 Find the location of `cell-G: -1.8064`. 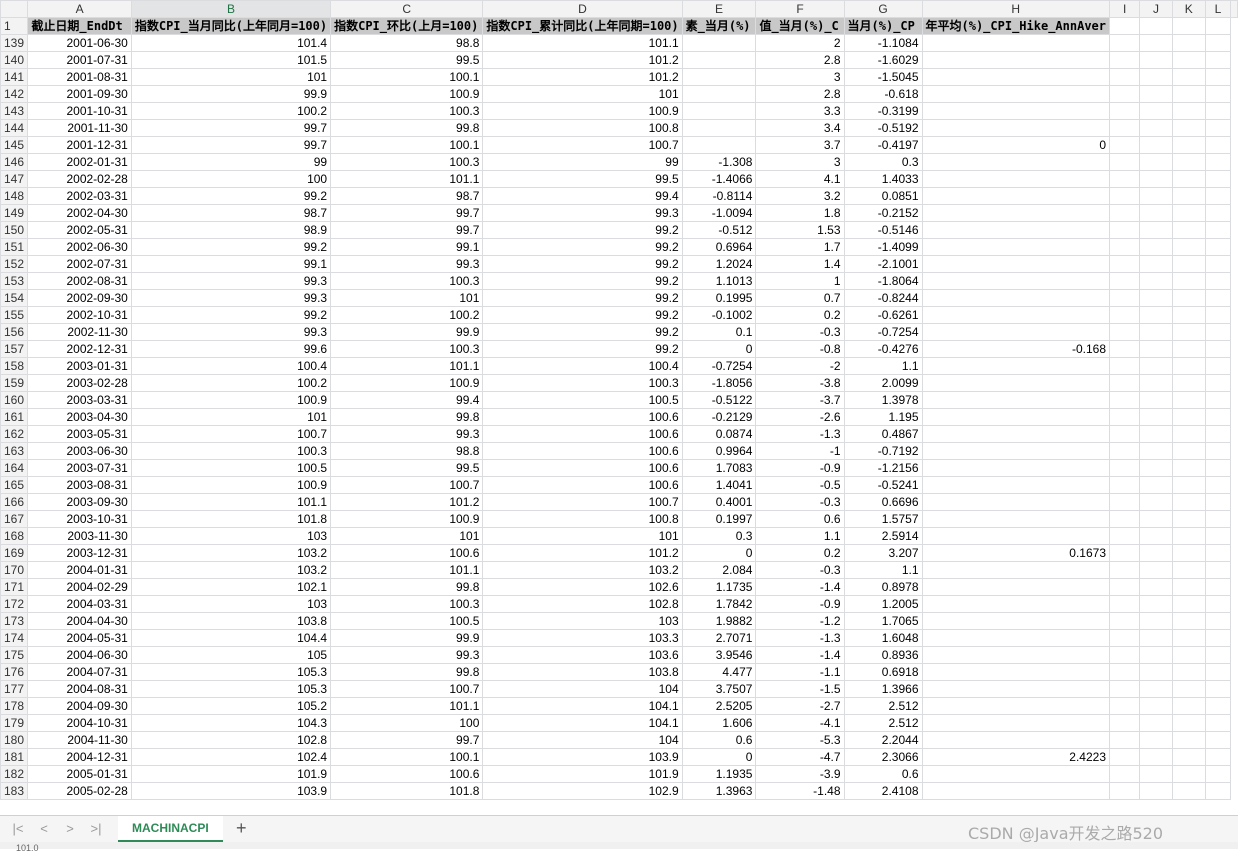

cell-G: -1.8064 is located at coordinates (883, 281).